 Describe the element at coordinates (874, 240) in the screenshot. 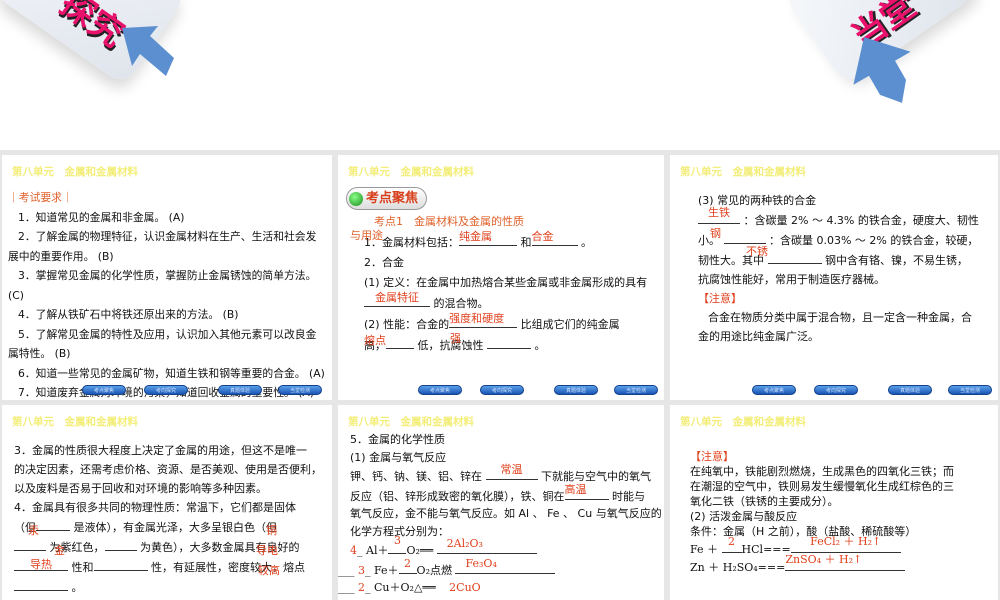

I see `text: ：含碳量 0.03% ～ 2% 的铁合金，较硬，` at that location.